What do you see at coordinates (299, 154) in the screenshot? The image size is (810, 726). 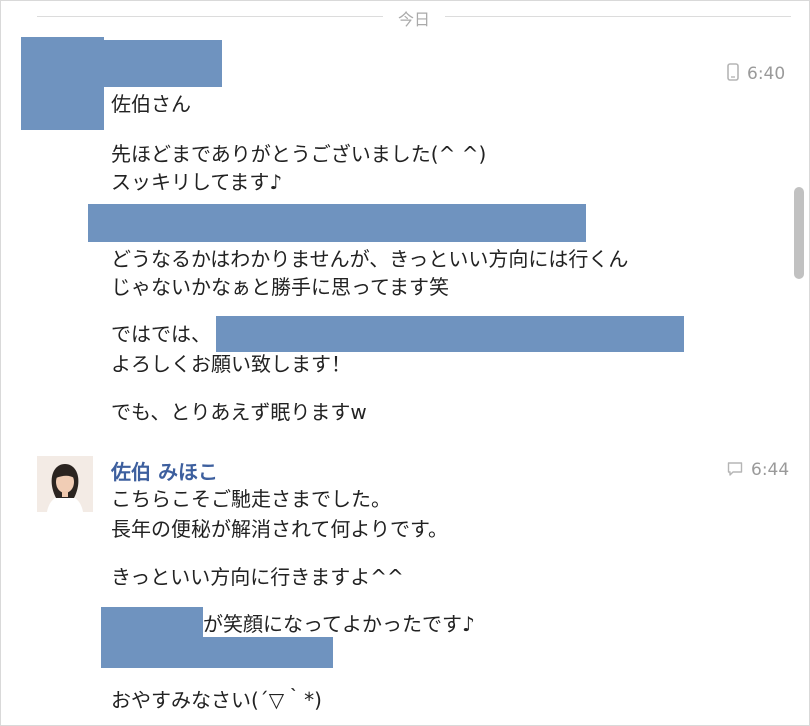 I see `message-line: 先ほどまでありがとうございました(^ ^)` at bounding box center [299, 154].